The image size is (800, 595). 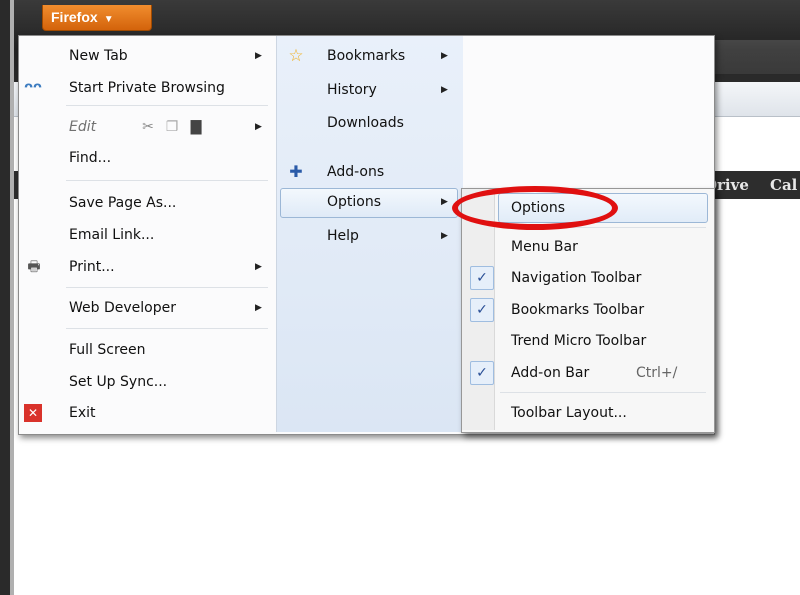 I want to click on menu-bookmarks: ☆ Bookmarks ▶, so click(x=369, y=56).